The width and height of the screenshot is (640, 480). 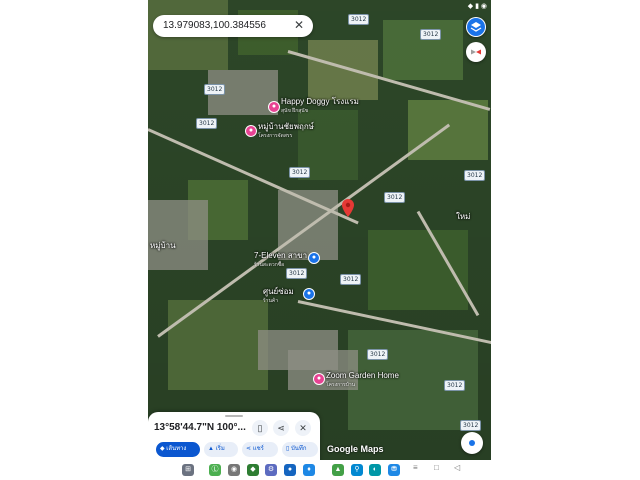 I want to click on location-pin-icon, so click(x=348, y=208).